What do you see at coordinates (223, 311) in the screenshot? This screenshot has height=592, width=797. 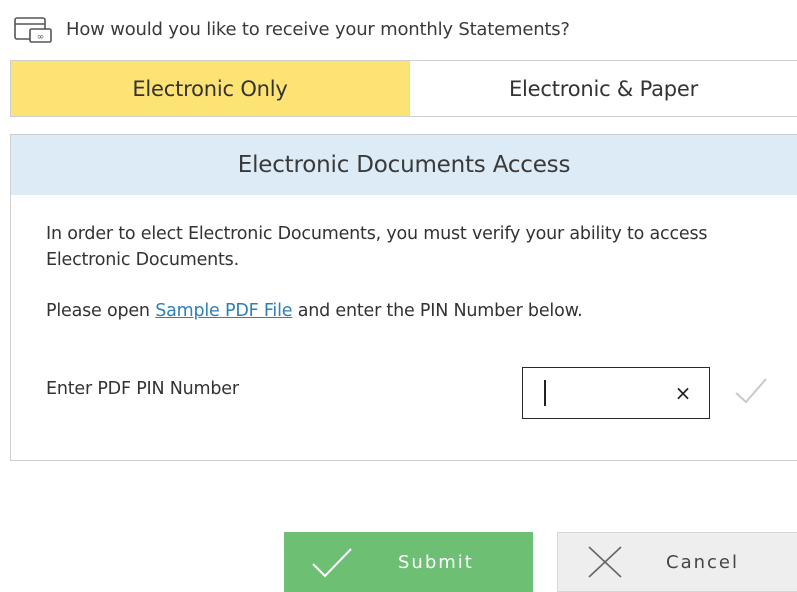 I see `sample-pdf-link: Sample PDF File` at bounding box center [223, 311].